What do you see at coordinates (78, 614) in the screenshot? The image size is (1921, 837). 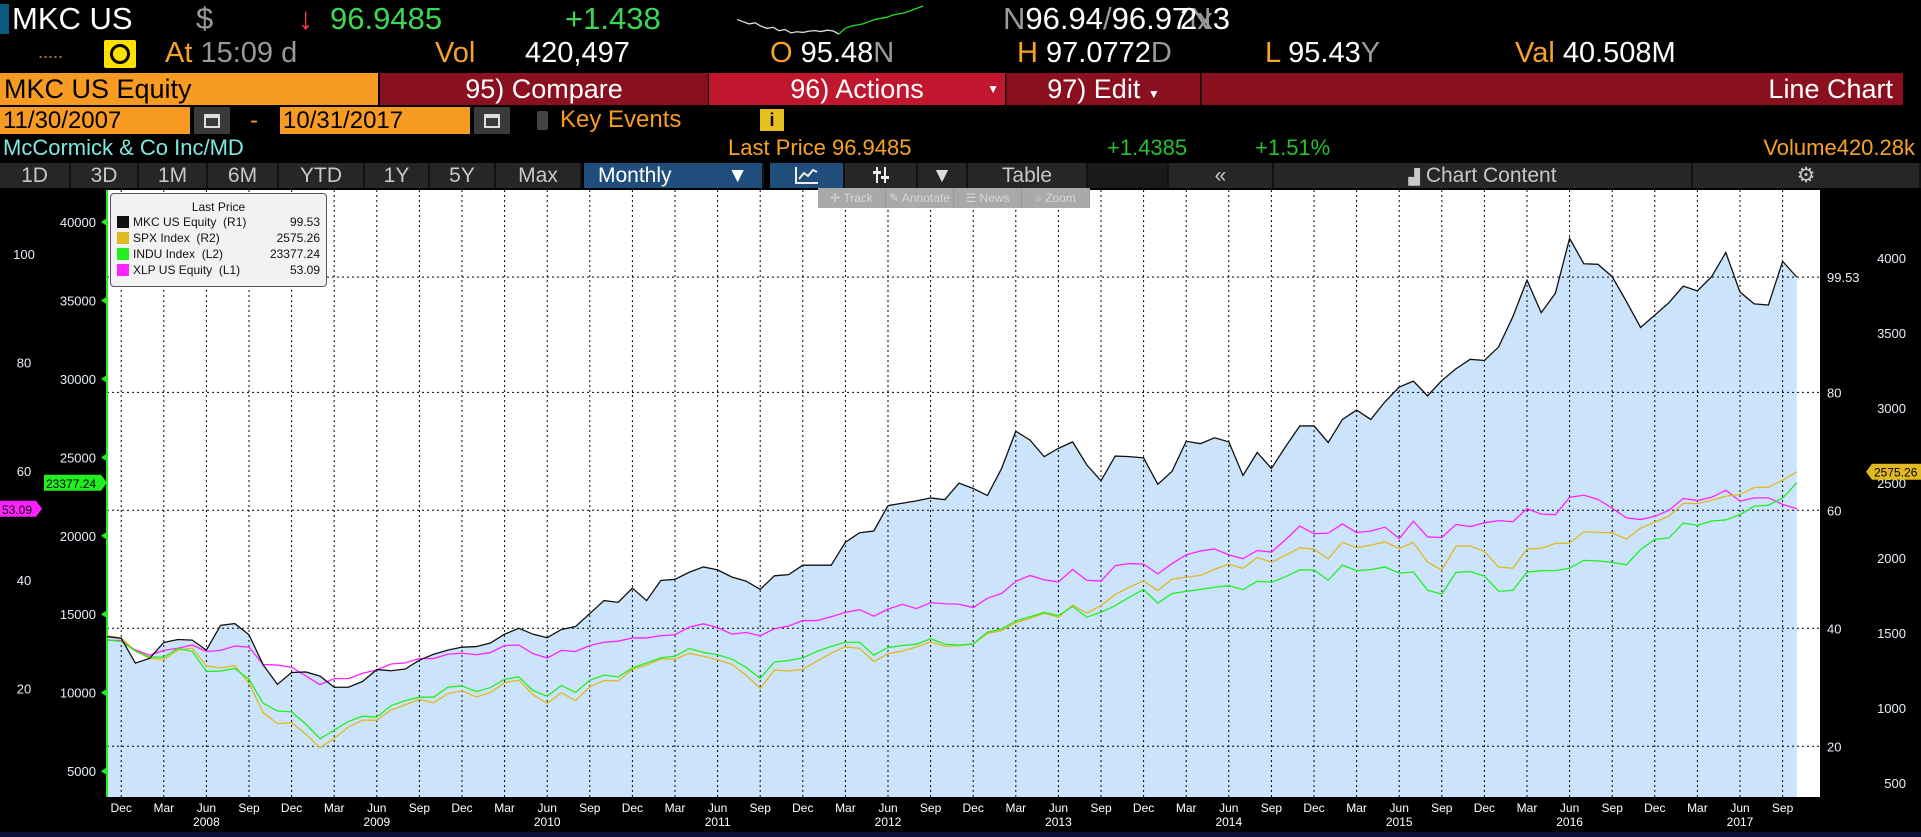 I see `left-axis-l2-tick: 15000` at bounding box center [78, 614].